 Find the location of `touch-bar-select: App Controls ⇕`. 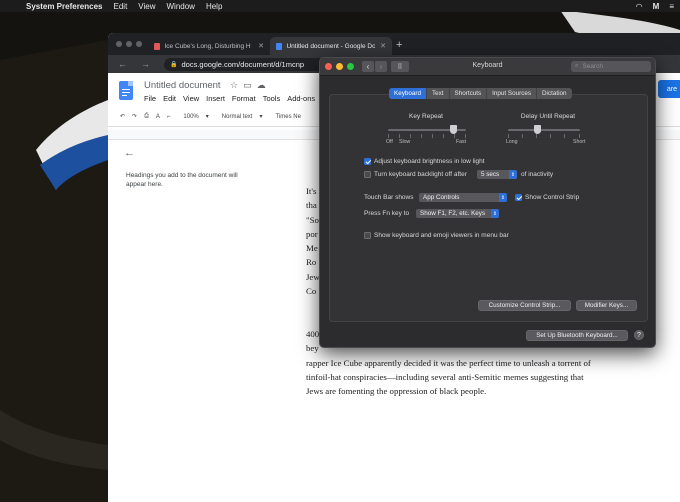

touch-bar-select: App Controls ⇕ is located at coordinates (463, 197).